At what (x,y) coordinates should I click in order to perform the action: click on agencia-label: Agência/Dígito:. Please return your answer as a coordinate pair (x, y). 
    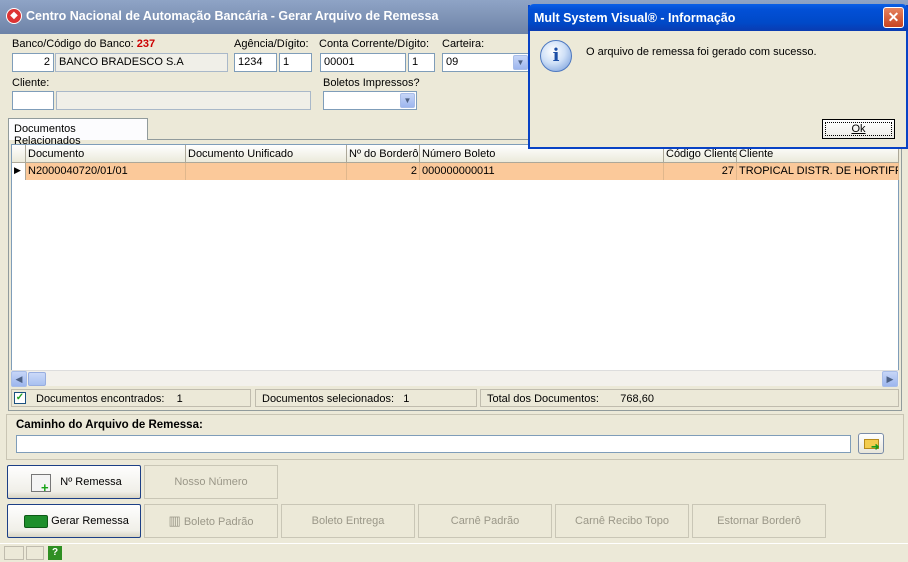
    Looking at the image, I should click on (271, 44).